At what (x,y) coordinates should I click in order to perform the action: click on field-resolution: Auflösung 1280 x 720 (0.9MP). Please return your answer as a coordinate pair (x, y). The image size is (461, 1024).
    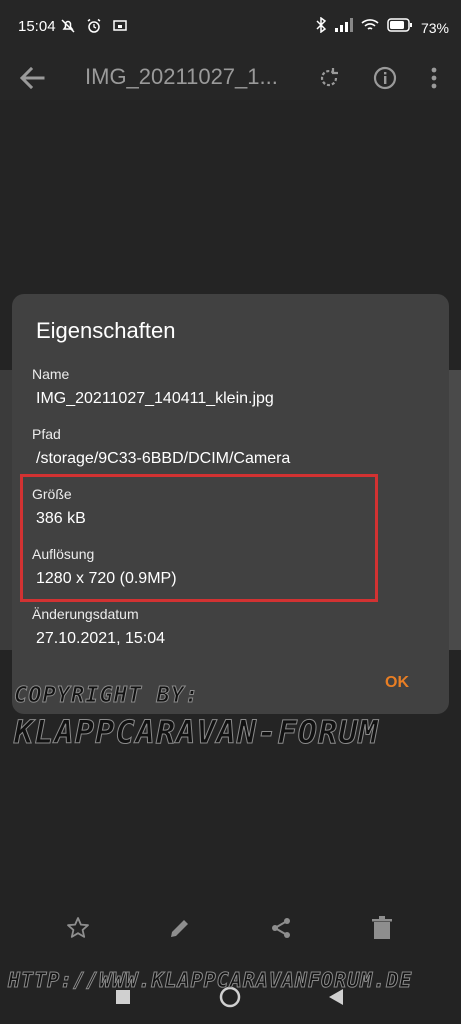
    Looking at the image, I should click on (104, 567).